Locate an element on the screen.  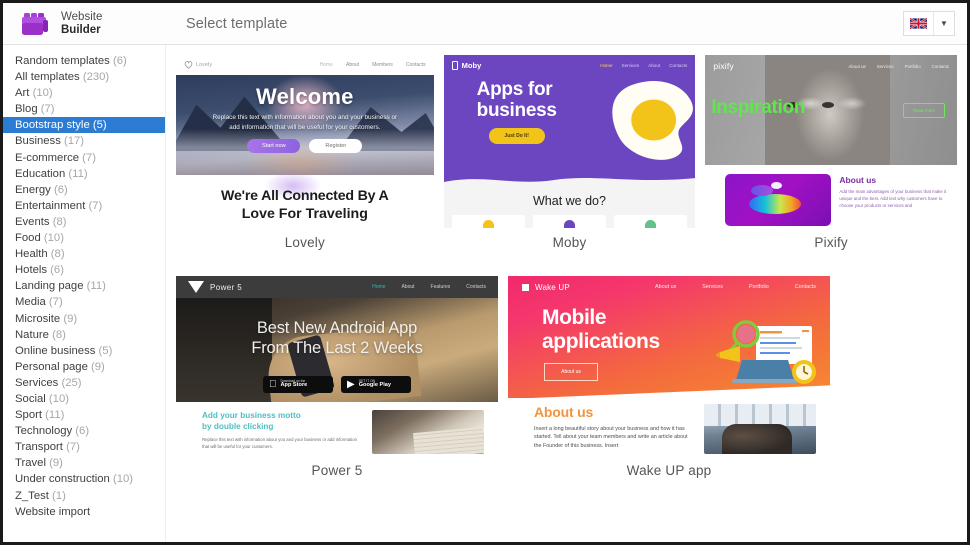
sidebar-item-business: Business (17) is located at coordinates (84, 141).